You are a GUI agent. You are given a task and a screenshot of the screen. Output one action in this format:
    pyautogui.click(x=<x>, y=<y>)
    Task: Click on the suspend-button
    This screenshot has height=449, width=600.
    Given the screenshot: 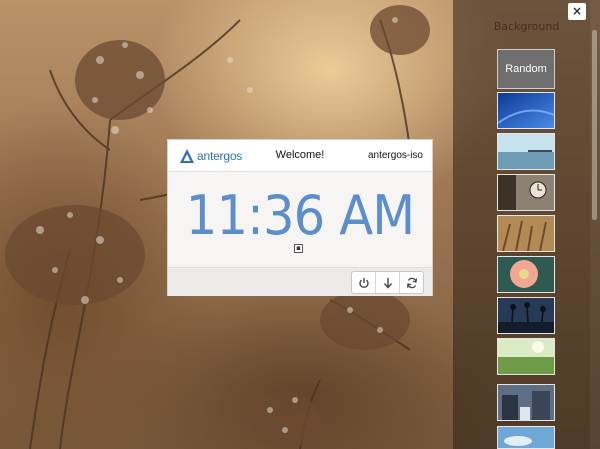 What is the action you would take?
    pyautogui.click(x=388, y=282)
    